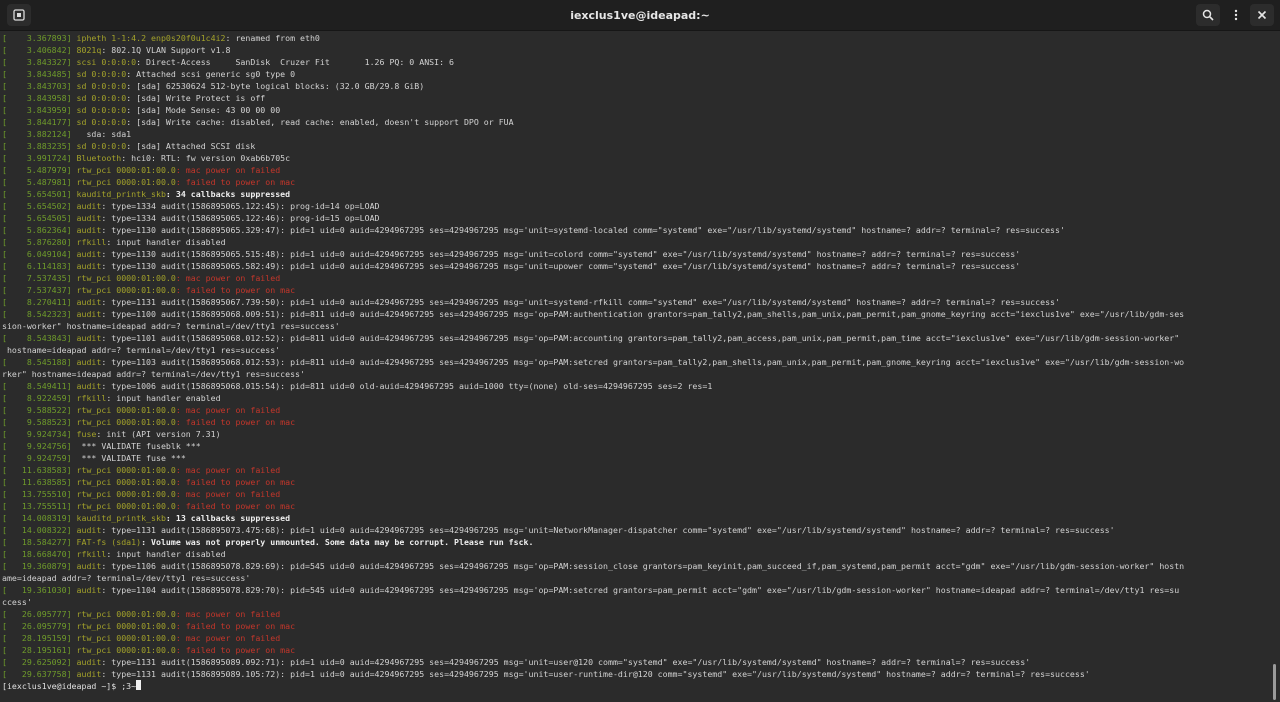  What do you see at coordinates (1274, 682) in the screenshot?
I see `scrollbar` at bounding box center [1274, 682].